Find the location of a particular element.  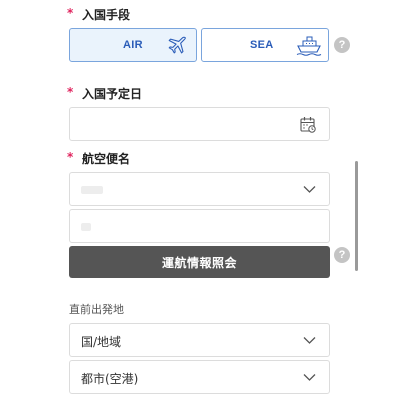

airline-placeholder-blur is located at coordinates (92, 190).